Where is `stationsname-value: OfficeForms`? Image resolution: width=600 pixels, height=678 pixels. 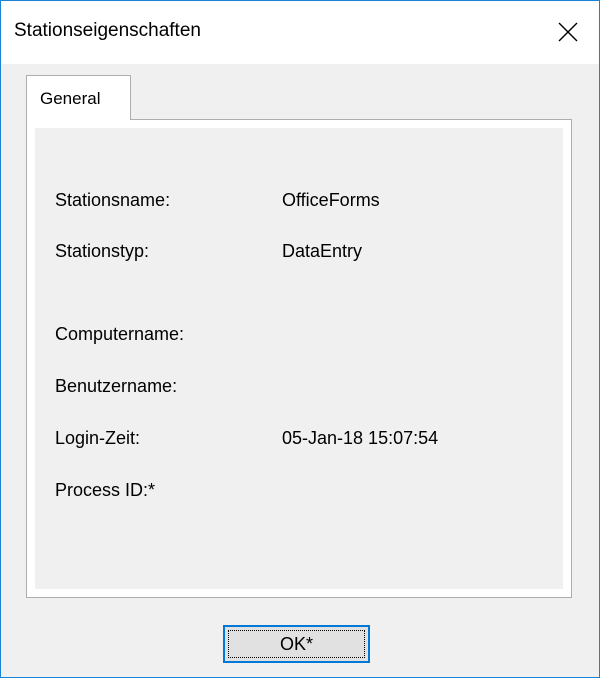
stationsname-value: OfficeForms is located at coordinates (331, 200).